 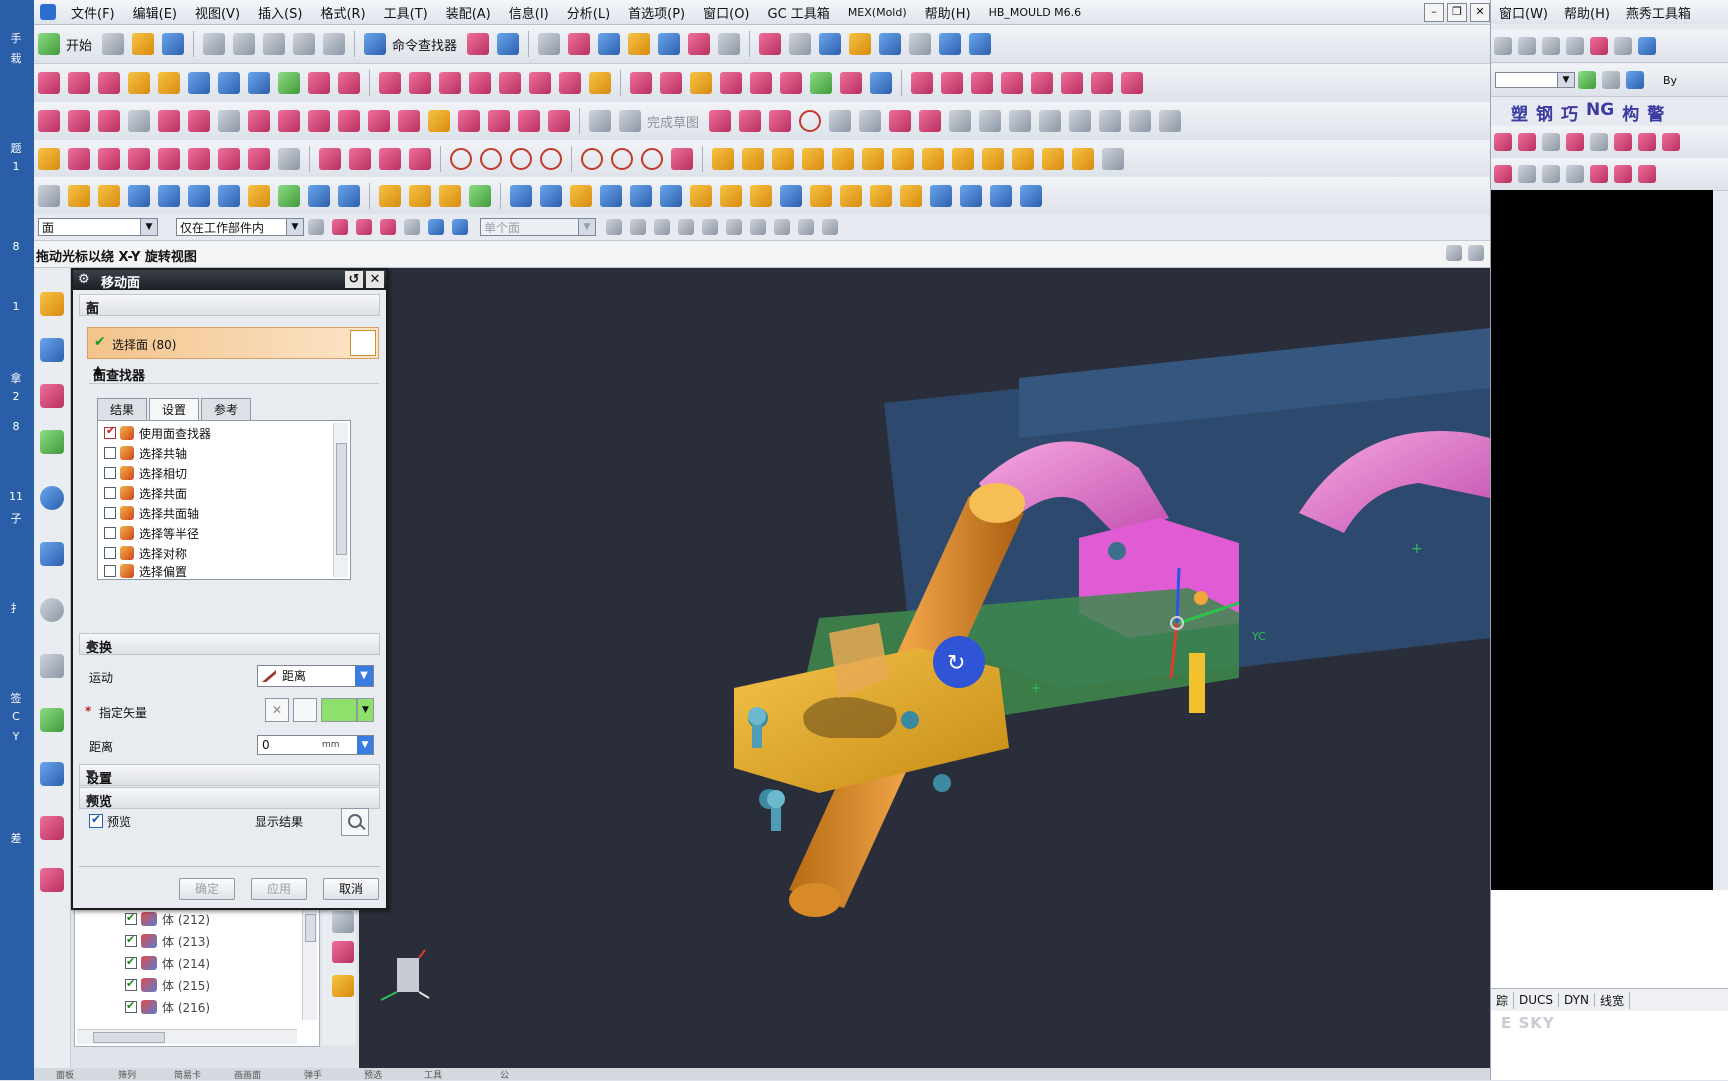 I want to click on process-studio-icon, so click(x=52, y=720).